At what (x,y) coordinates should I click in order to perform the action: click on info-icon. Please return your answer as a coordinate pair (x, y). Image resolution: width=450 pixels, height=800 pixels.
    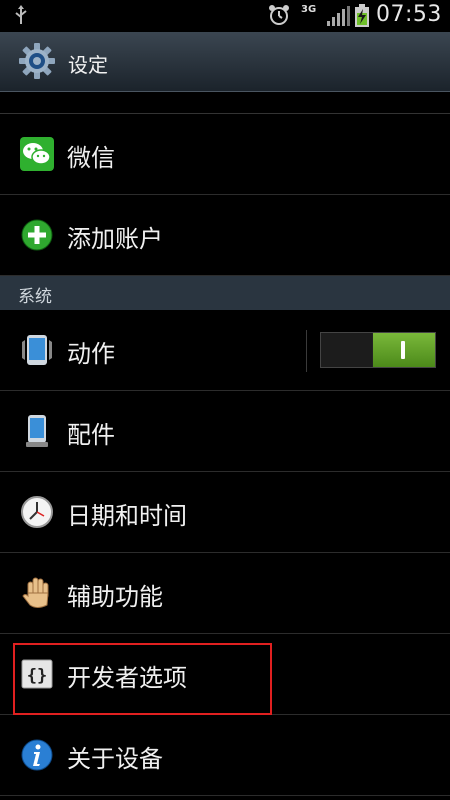
    Looking at the image, I should click on (37, 755).